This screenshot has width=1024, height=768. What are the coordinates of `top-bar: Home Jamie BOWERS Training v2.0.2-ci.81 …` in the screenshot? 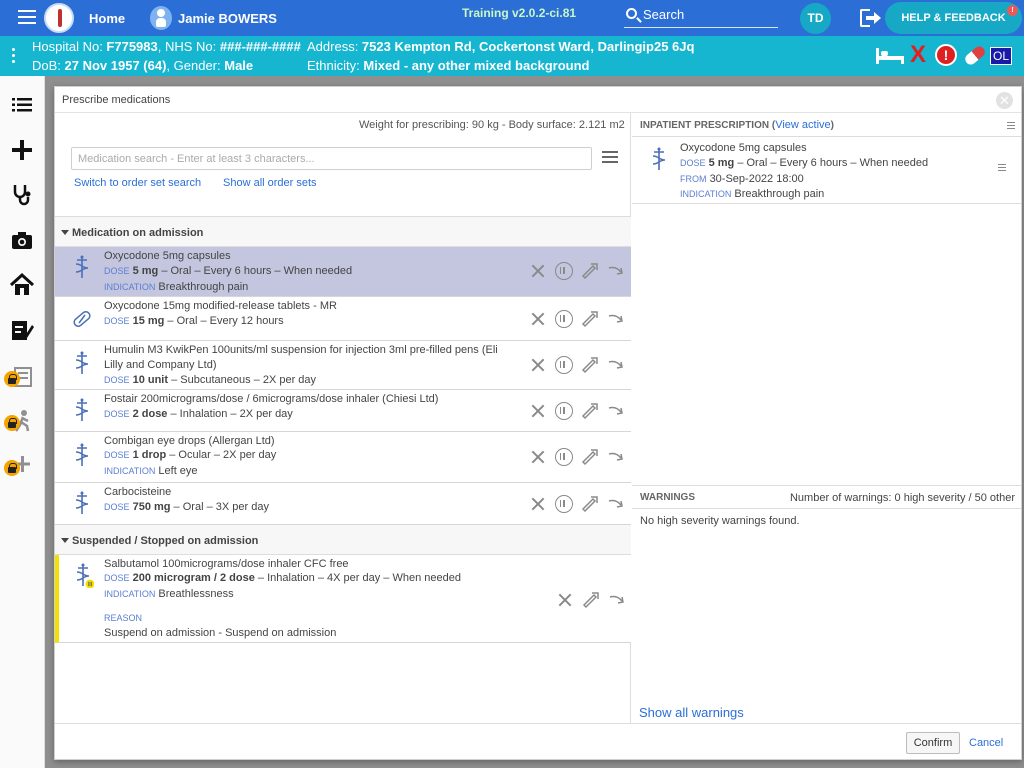 It's located at (512, 18).